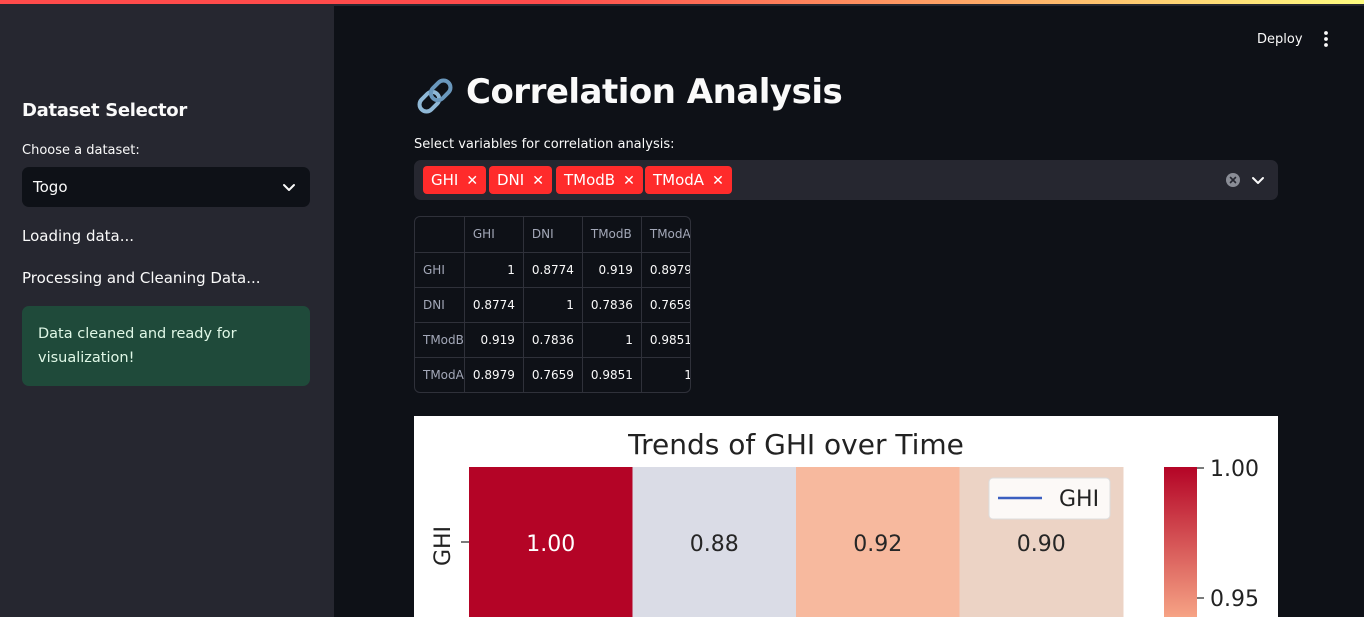  I want to click on page-title: Correlation Analysis, so click(654, 92).